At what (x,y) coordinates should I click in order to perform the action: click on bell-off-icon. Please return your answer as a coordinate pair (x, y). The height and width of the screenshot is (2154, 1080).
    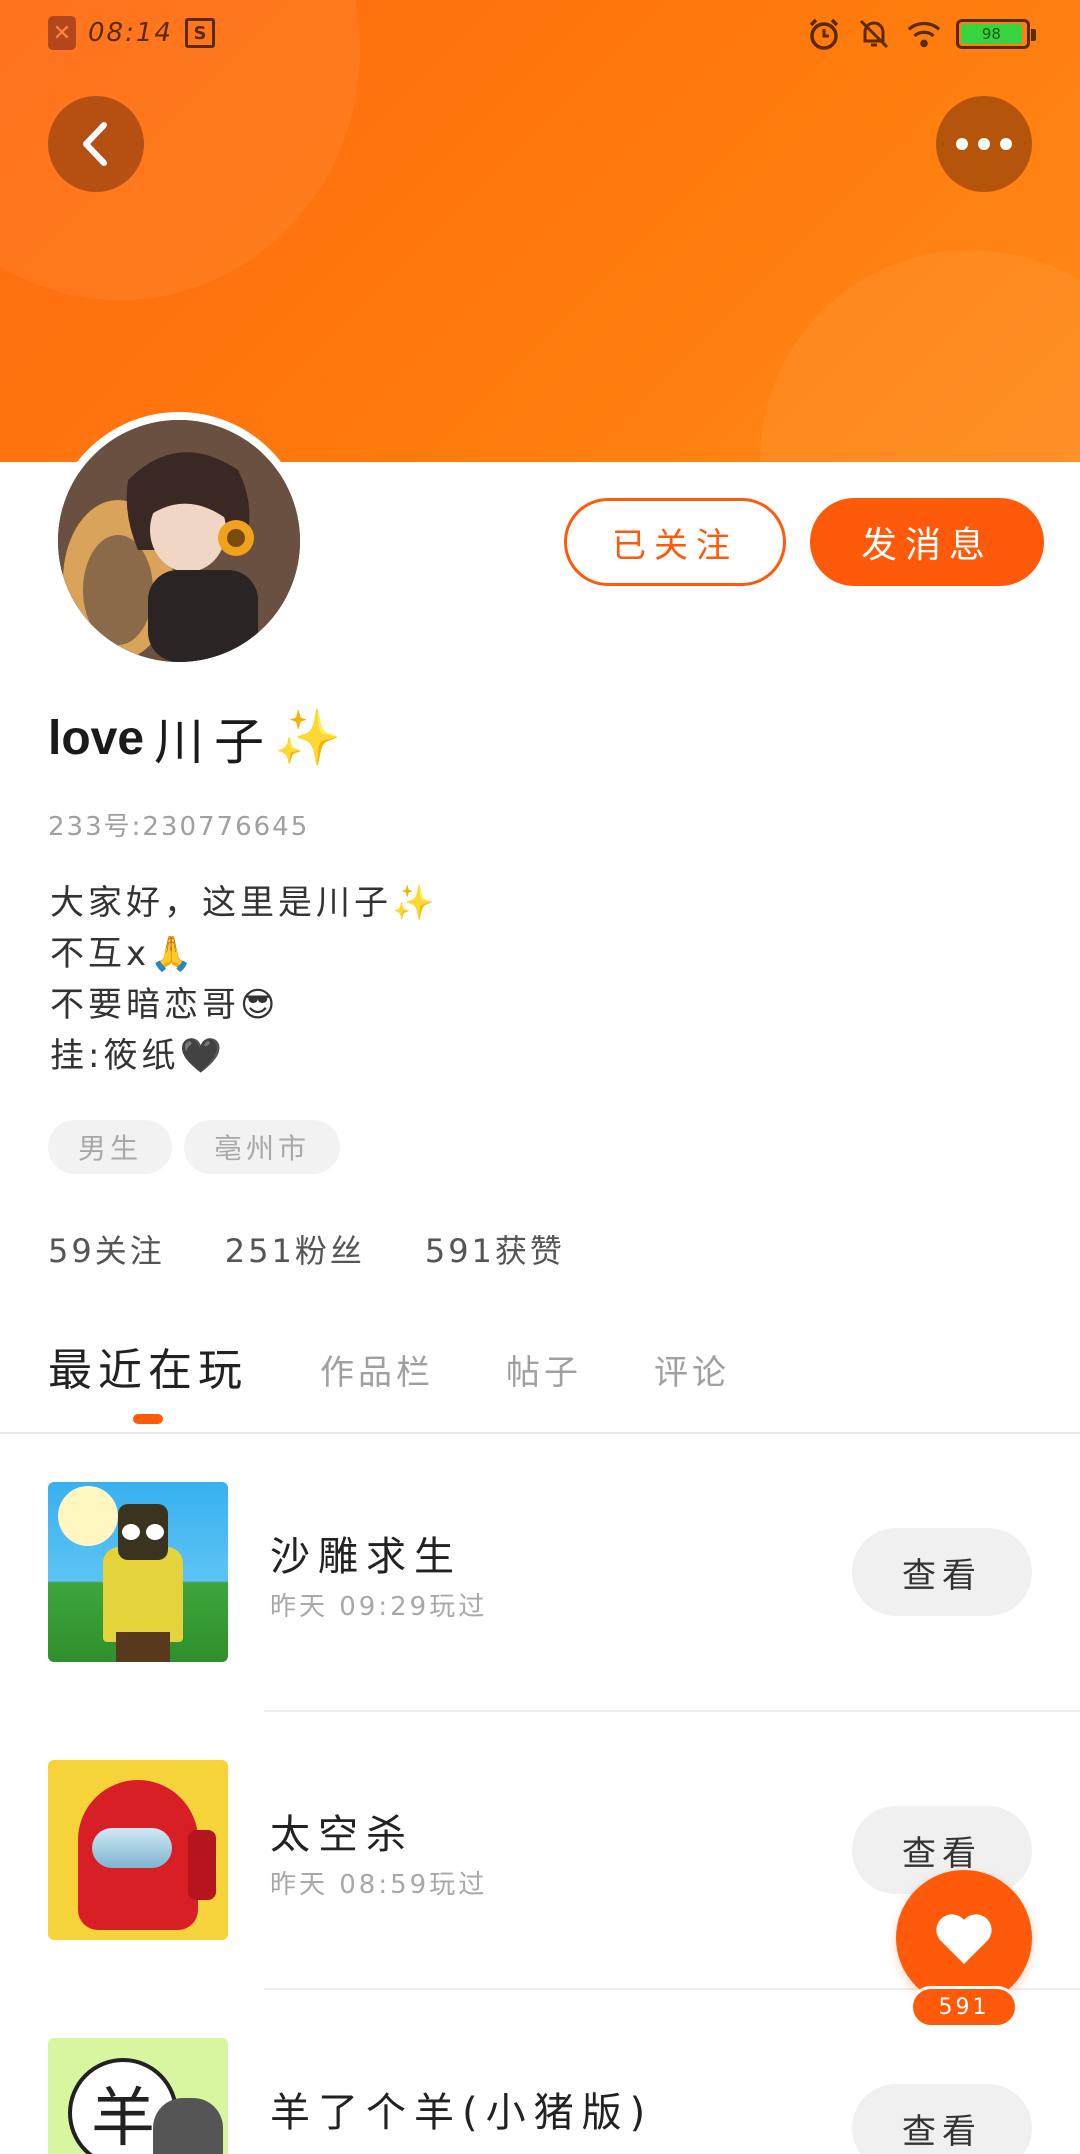
    Looking at the image, I should click on (874, 34).